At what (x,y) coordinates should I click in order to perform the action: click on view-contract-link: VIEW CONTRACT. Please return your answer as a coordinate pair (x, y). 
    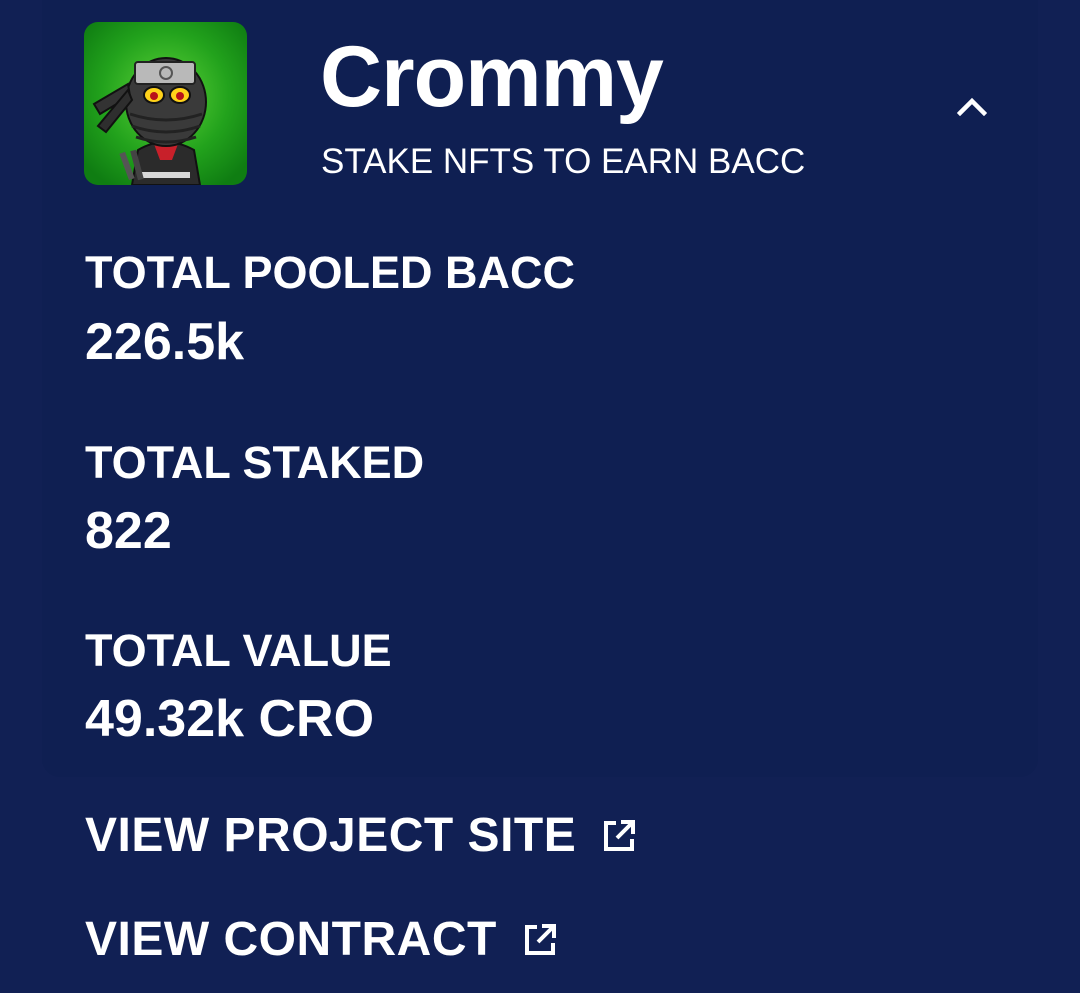
    Looking at the image, I should click on (321, 940).